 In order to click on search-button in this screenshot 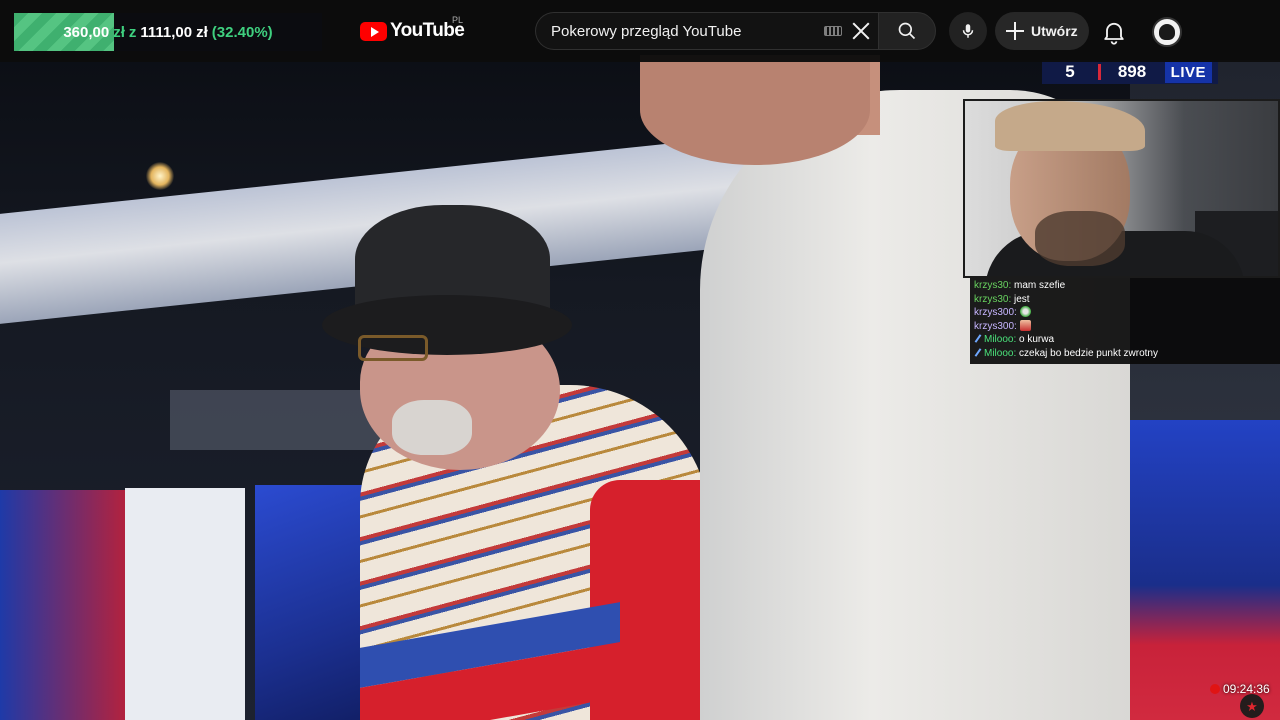, I will do `click(907, 31)`.